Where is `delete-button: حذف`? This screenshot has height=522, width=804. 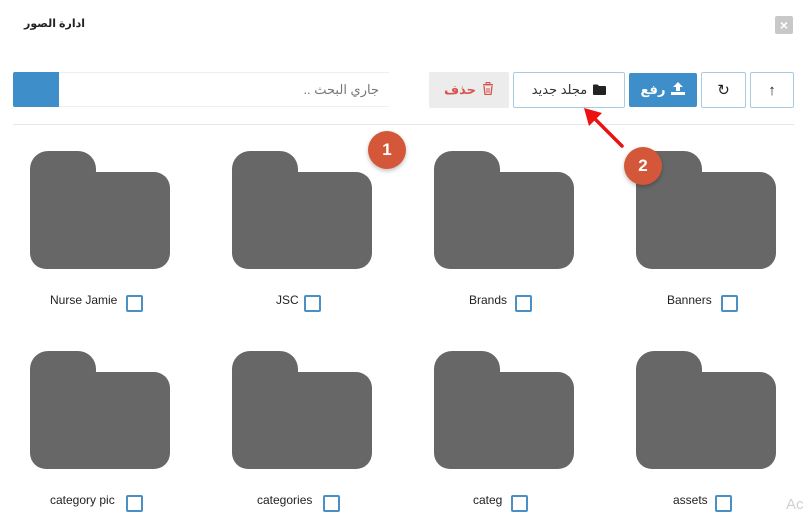 delete-button: حذف is located at coordinates (469, 90).